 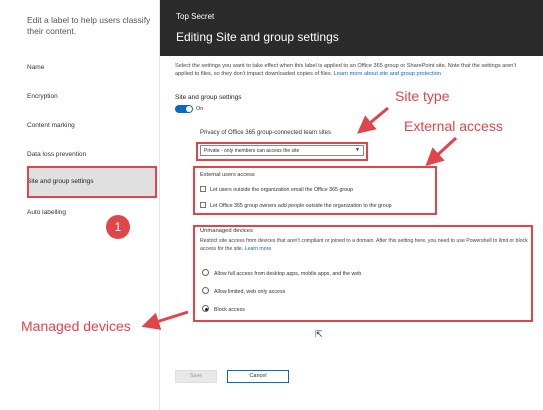 I want to click on annotation-external-access: External access, so click(x=453, y=126).